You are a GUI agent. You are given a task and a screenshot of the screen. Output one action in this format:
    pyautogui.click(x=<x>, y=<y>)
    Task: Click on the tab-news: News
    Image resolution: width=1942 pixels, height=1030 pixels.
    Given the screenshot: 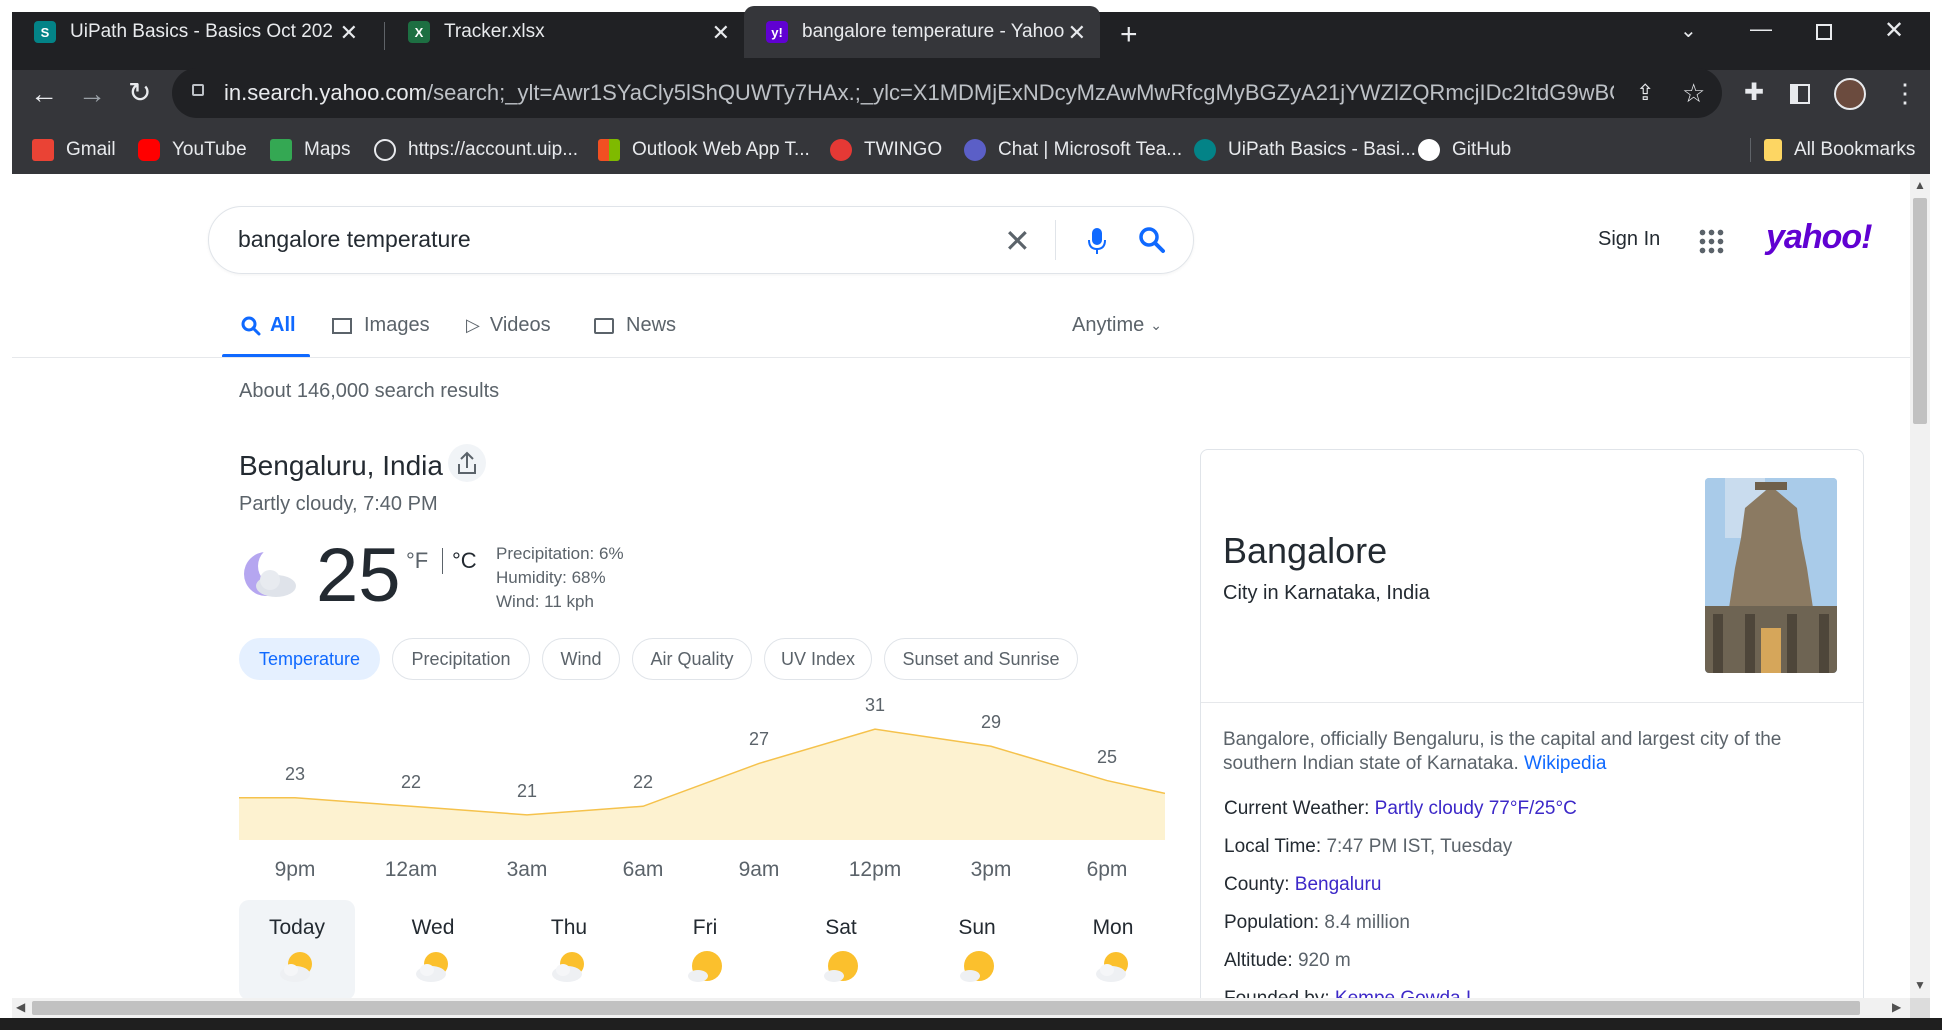 What is the action you would take?
    pyautogui.click(x=635, y=325)
    